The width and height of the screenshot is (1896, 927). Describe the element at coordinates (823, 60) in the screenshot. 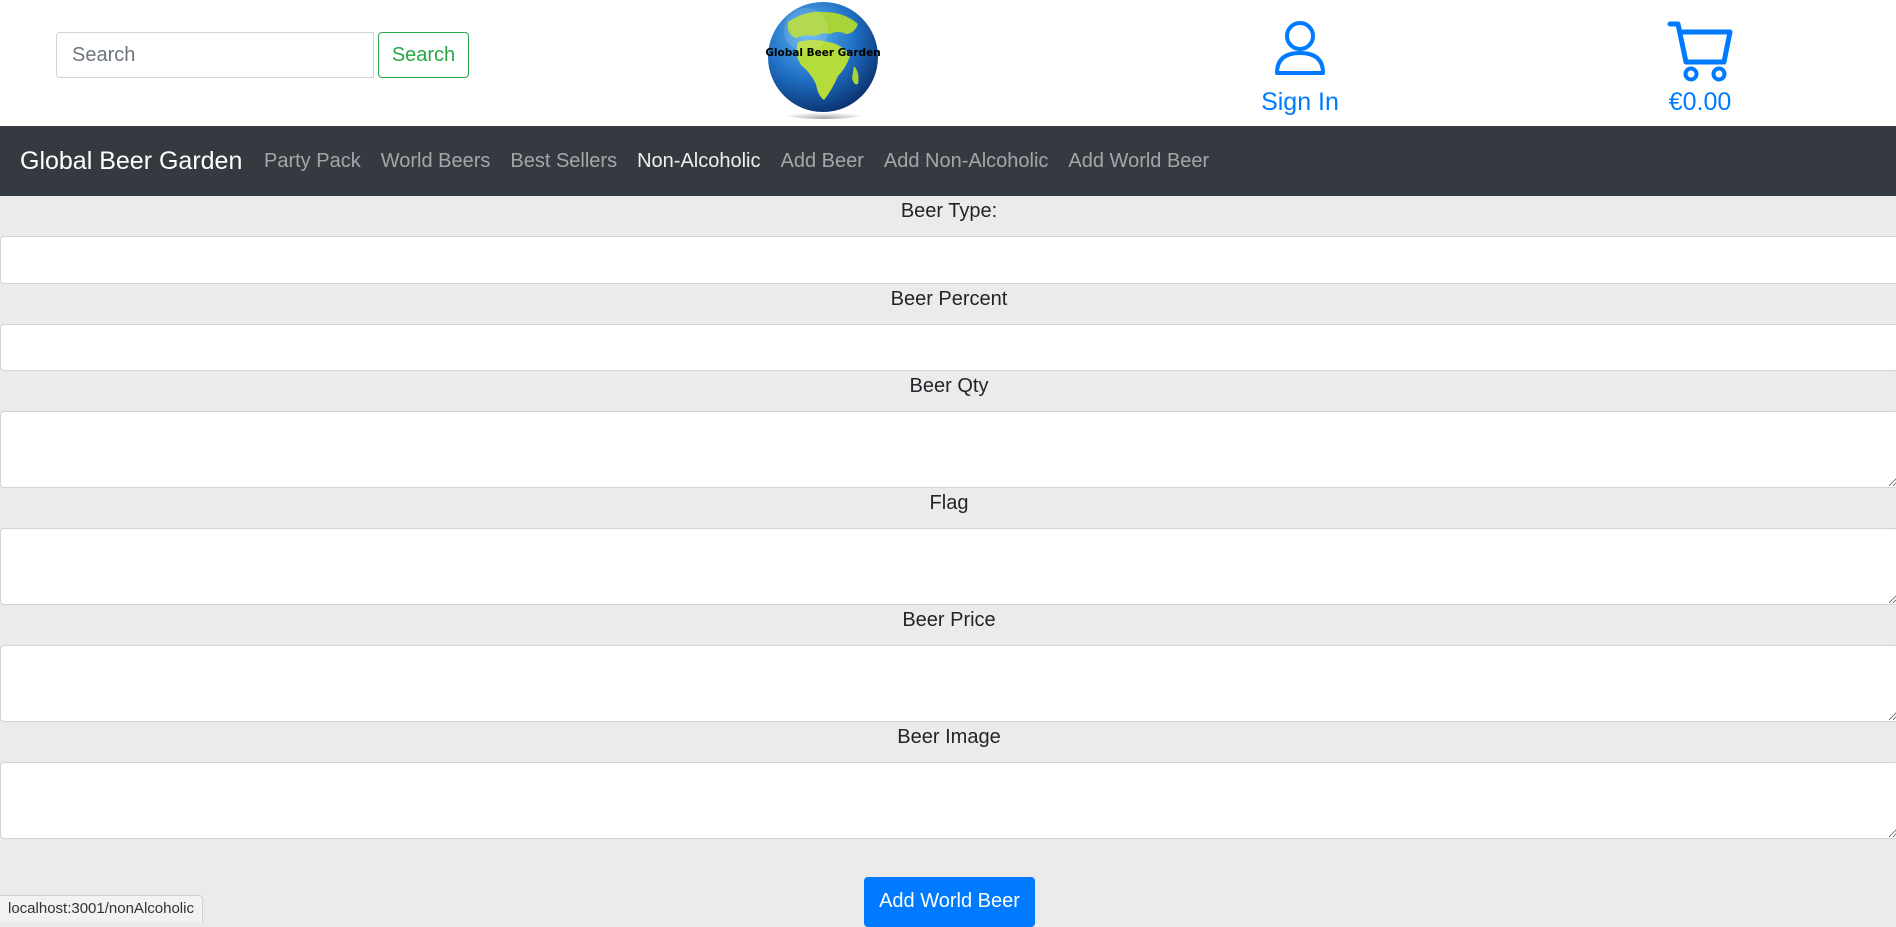

I see `globe-logo-icon` at that location.